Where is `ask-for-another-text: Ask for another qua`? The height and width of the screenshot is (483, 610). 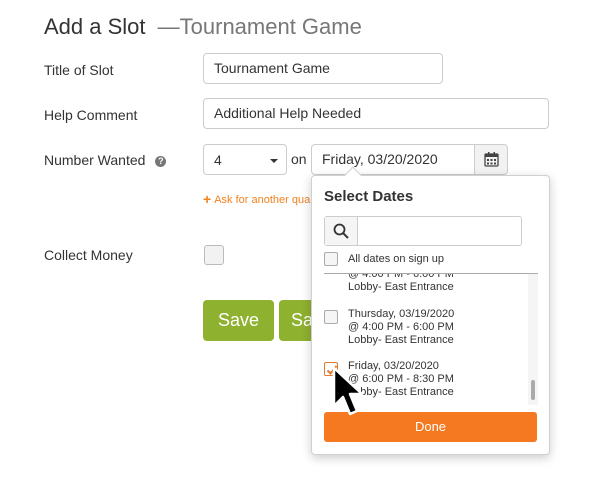
ask-for-another-text: Ask for another qua is located at coordinates (262, 200).